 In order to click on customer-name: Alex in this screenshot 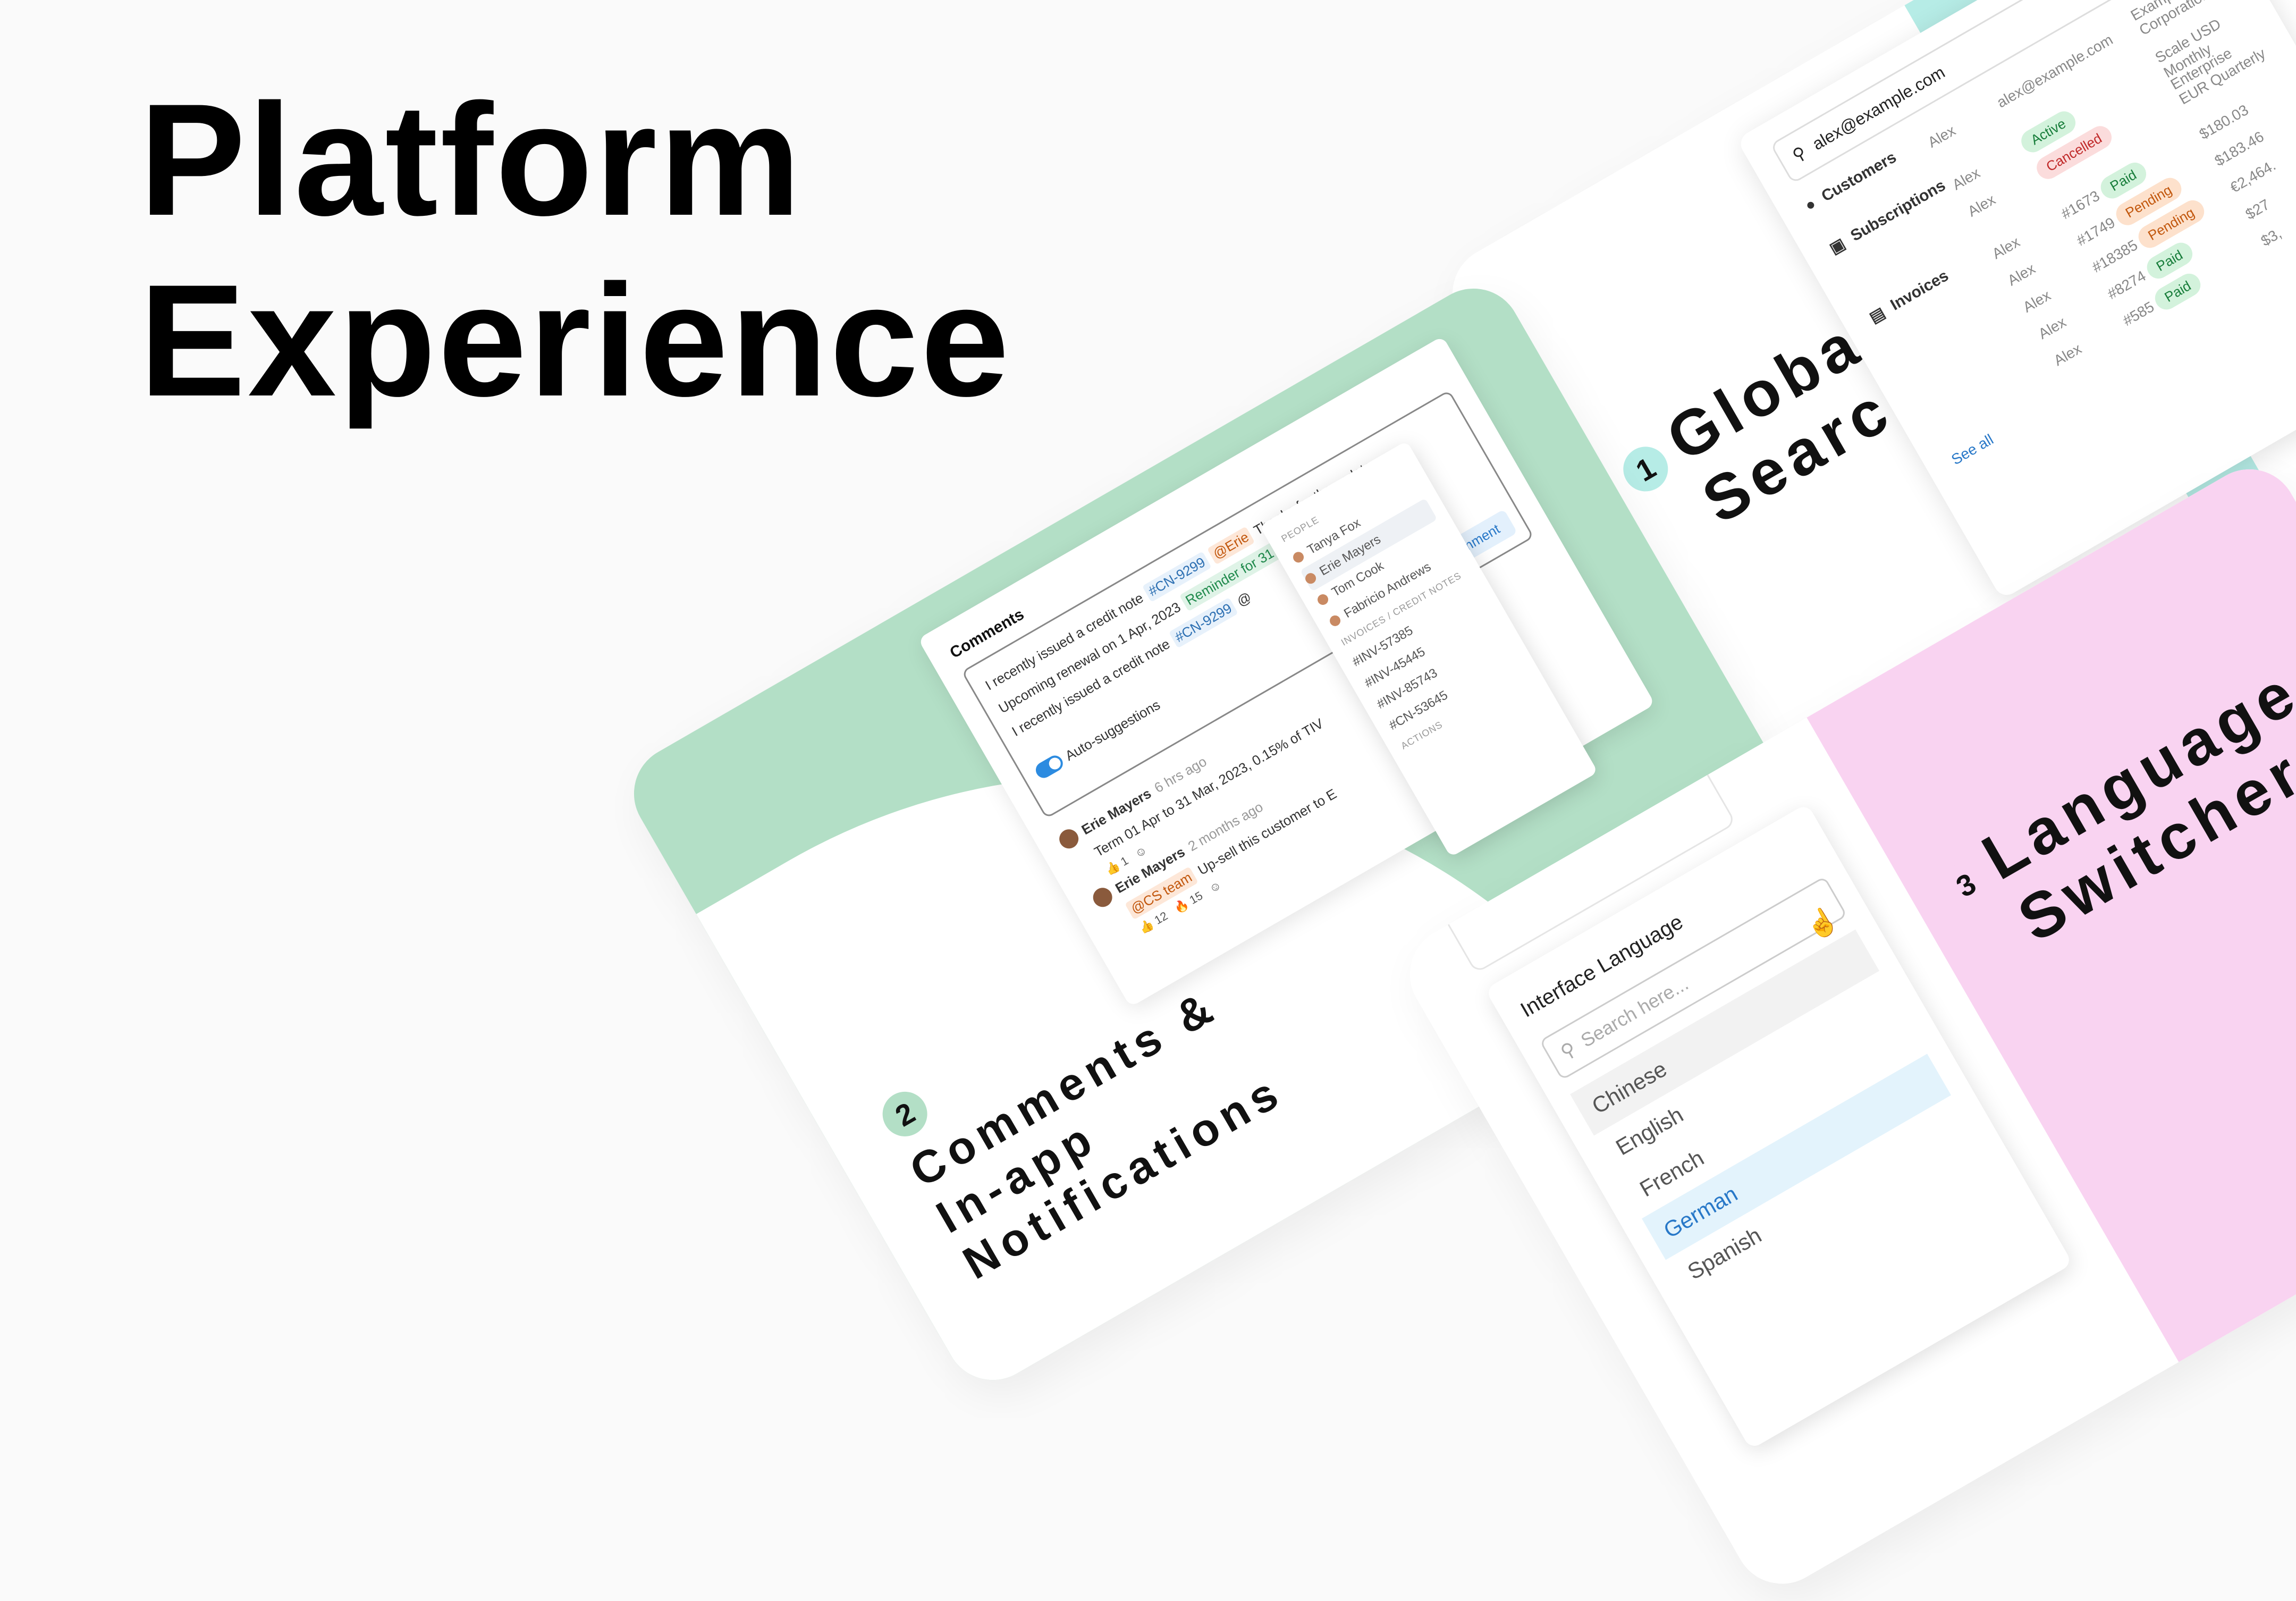, I will do `click(1941, 136)`.